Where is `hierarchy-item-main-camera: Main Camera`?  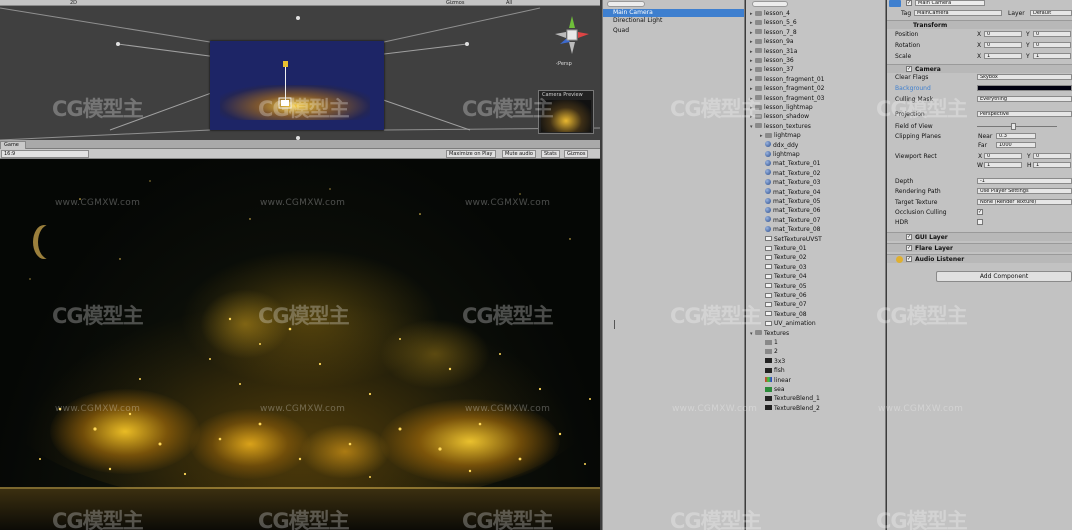 hierarchy-item-main-camera: Main Camera is located at coordinates (673, 13).